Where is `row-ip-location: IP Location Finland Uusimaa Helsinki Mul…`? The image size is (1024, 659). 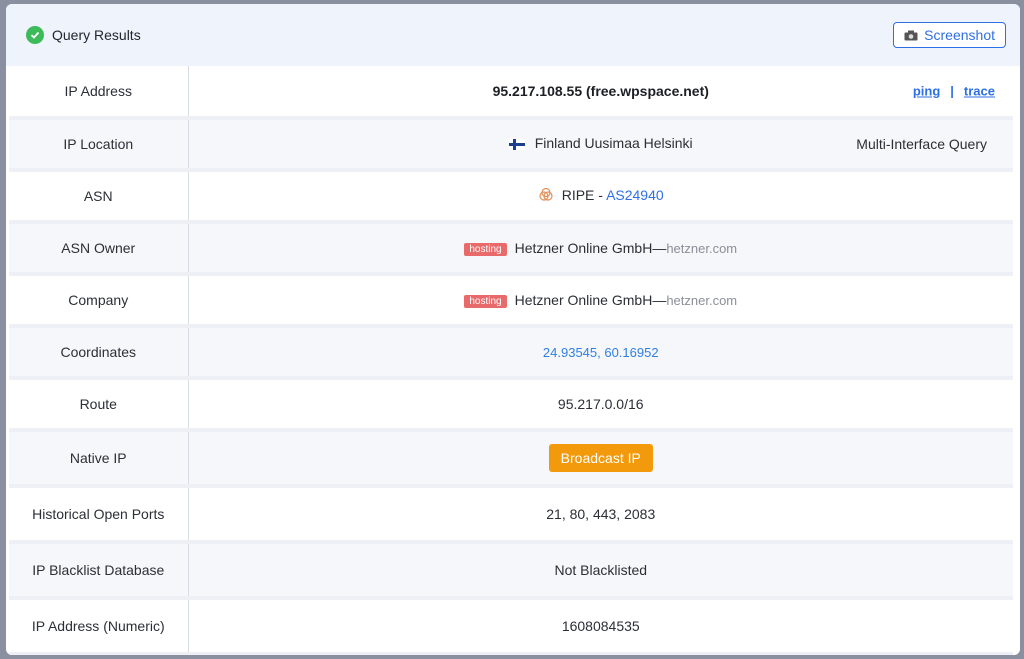 row-ip-location: IP Location Finland Uusimaa Helsinki Mul… is located at coordinates (511, 144).